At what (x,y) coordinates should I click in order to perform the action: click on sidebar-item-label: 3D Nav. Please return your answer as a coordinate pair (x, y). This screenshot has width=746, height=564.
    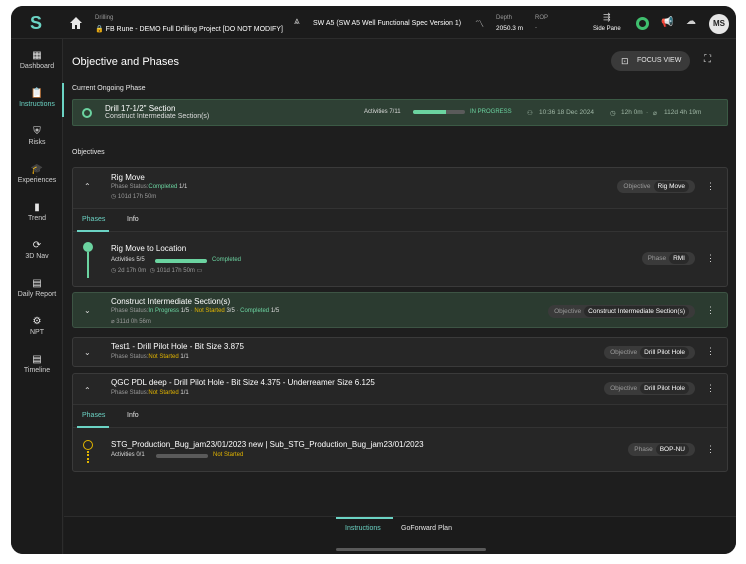
    Looking at the image, I should click on (37, 256).